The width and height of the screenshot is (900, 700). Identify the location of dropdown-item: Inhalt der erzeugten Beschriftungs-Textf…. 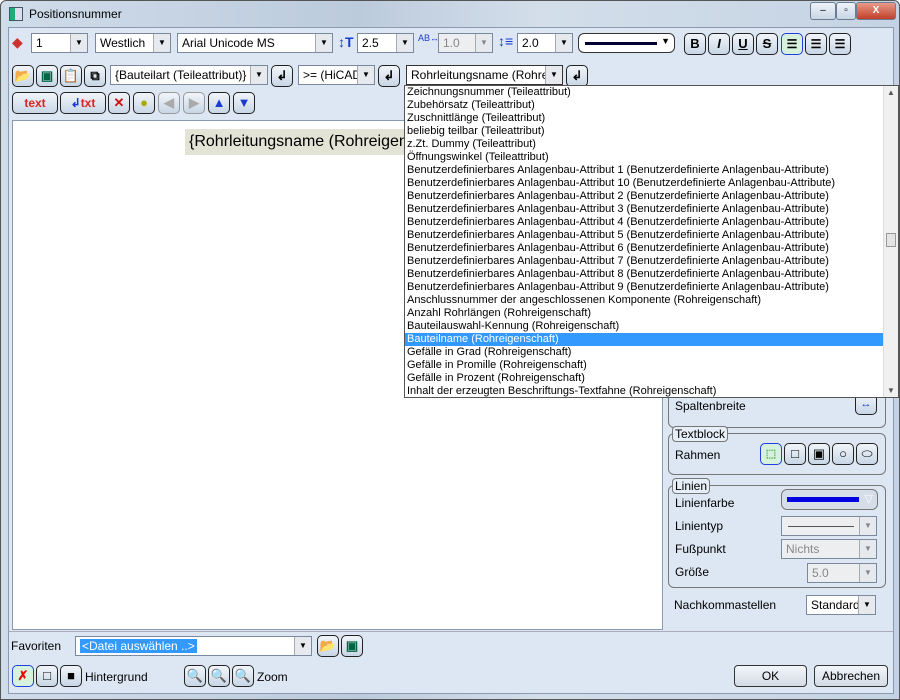
(644, 391).